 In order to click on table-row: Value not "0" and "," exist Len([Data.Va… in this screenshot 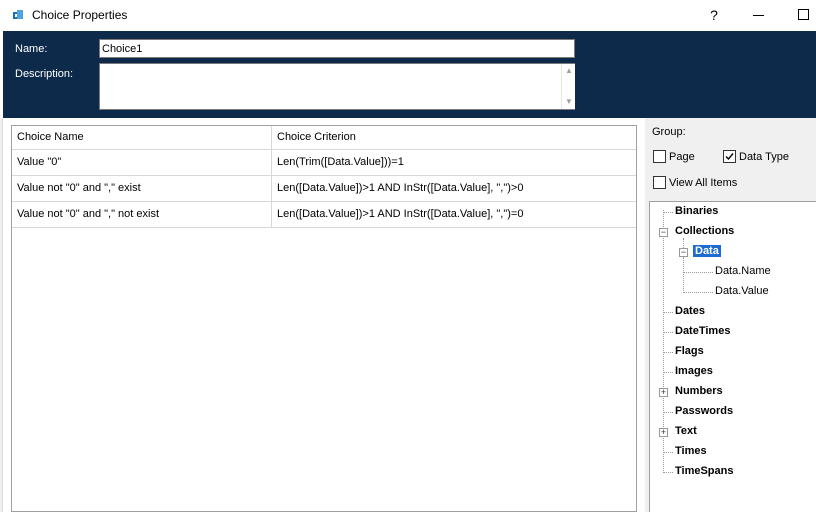, I will do `click(324, 189)`.